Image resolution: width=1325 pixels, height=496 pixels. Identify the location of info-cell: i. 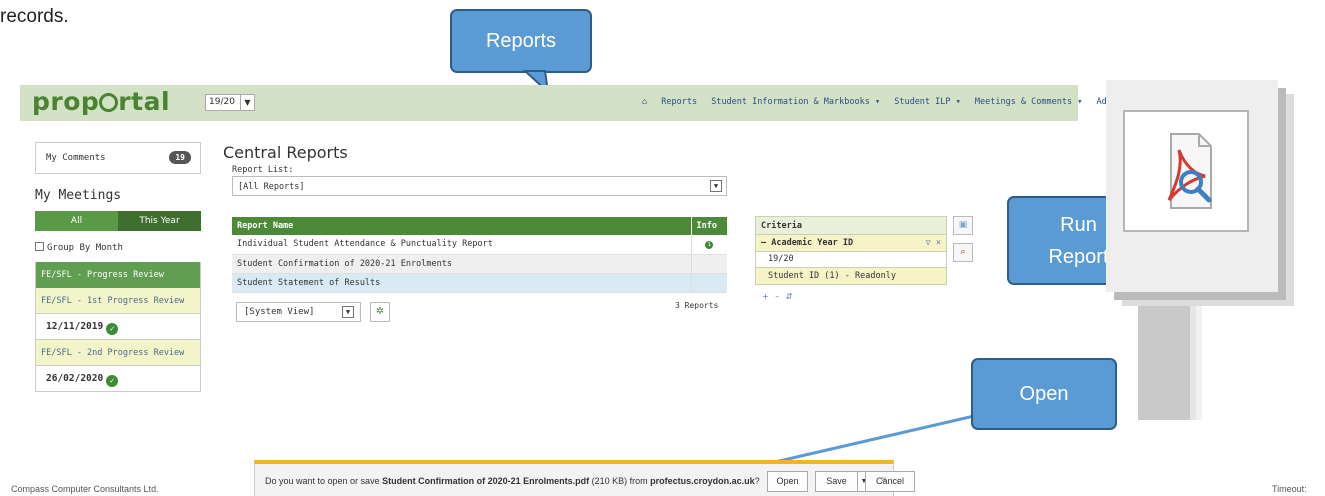
(708, 245).